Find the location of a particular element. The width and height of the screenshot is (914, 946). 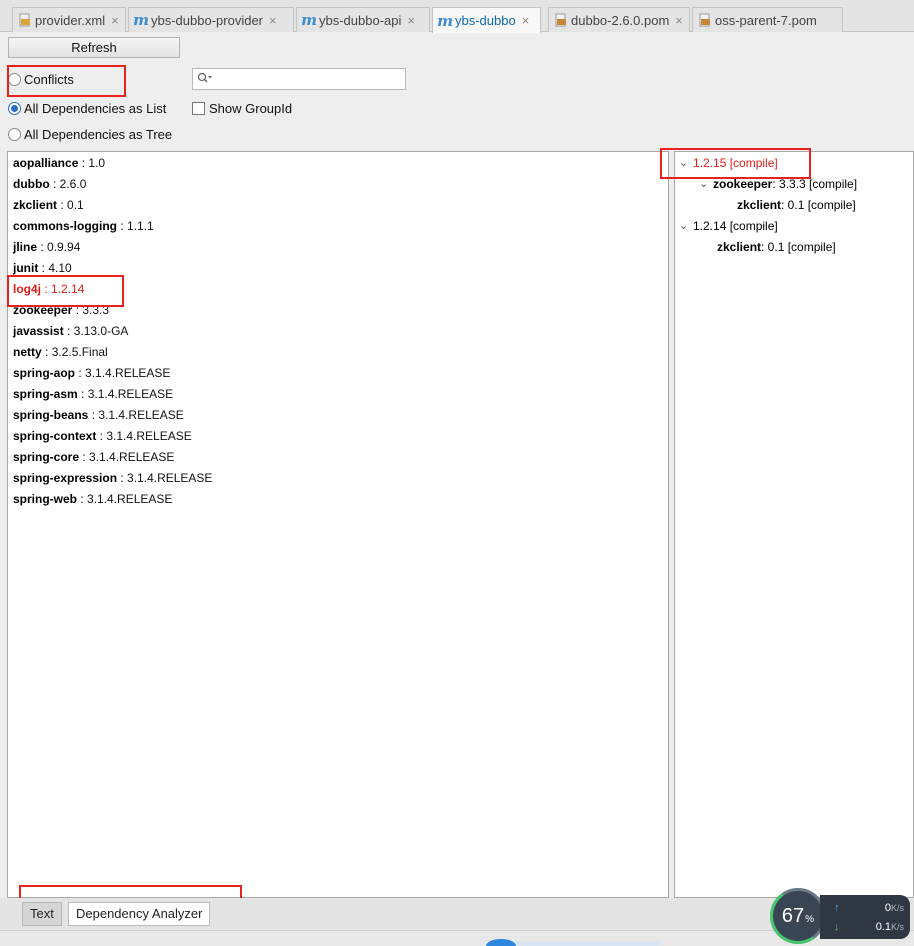

show-groupid-checkbox: Show GroupId is located at coordinates (242, 108).